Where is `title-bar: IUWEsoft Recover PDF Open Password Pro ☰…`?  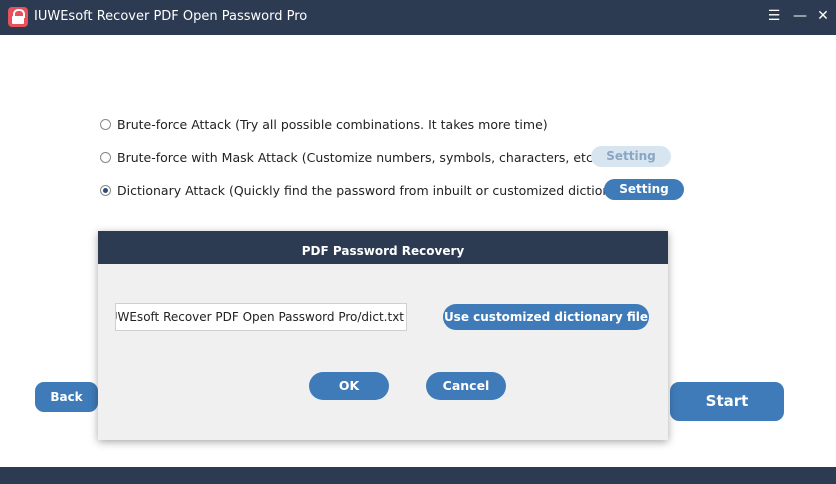 title-bar: IUWEsoft Recover PDF Open Password Pro ☰… is located at coordinates (418, 17).